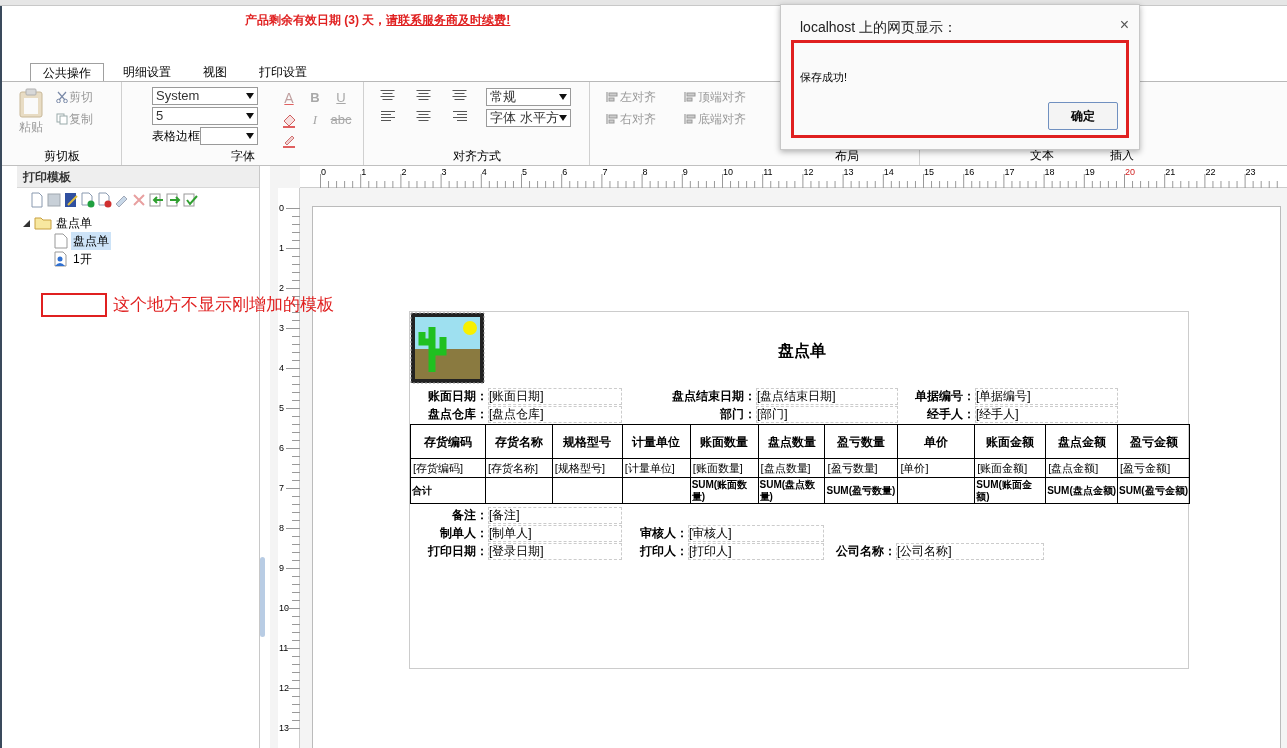  Describe the element at coordinates (82, 259) in the screenshot. I see `tree-item: 1开` at that location.